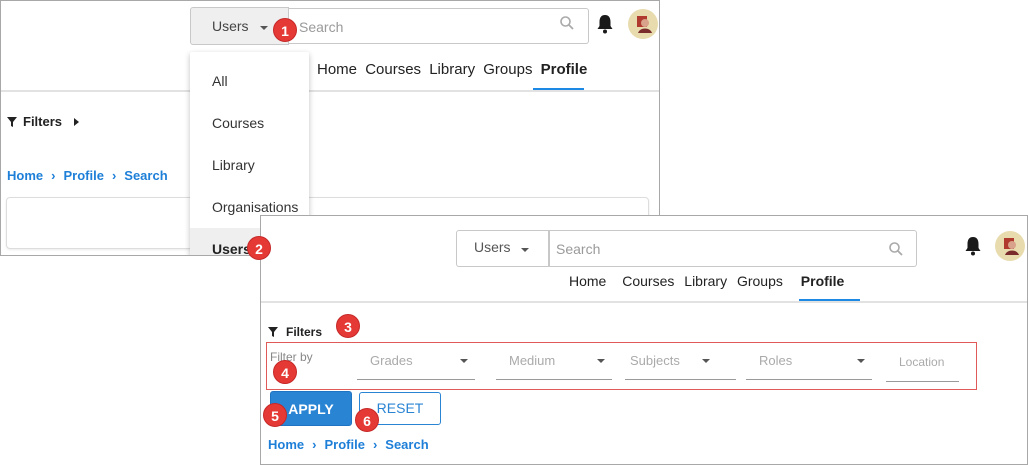 The height and width of the screenshot is (465, 1028). I want to click on grades-dropdown: Grades, so click(416, 366).